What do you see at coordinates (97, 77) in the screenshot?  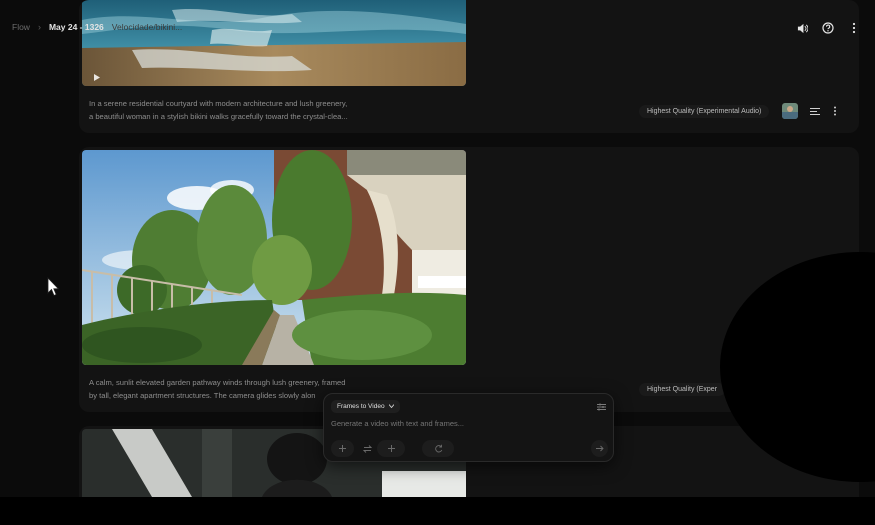 I see `play-icon` at bounding box center [97, 77].